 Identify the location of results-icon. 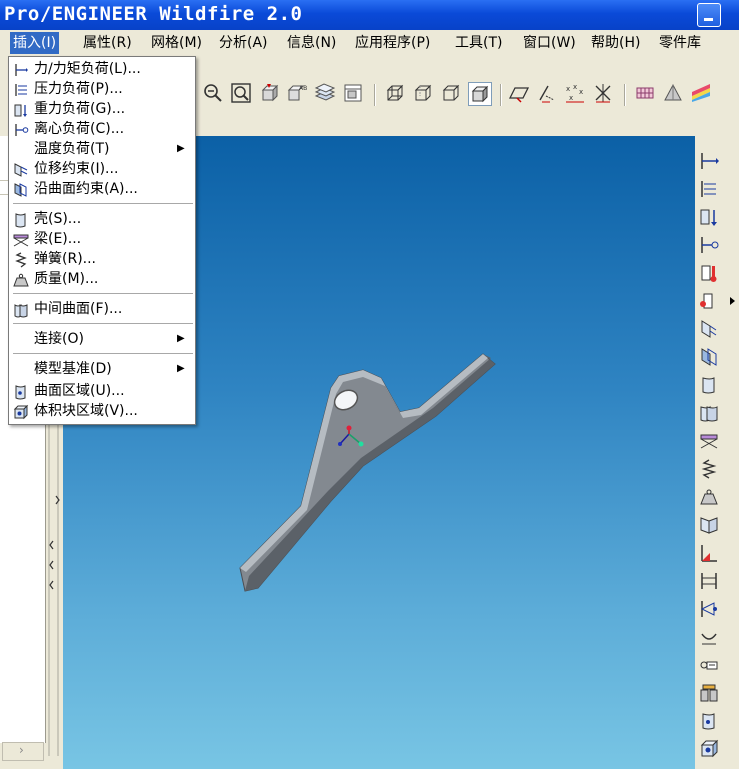
(701, 93).